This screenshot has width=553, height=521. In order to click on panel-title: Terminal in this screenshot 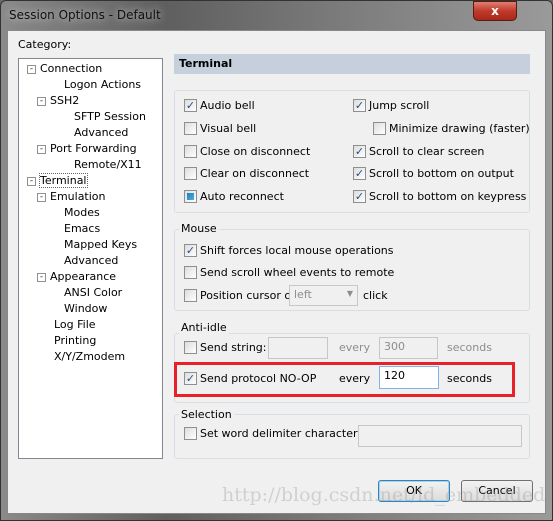, I will do `click(352, 64)`.